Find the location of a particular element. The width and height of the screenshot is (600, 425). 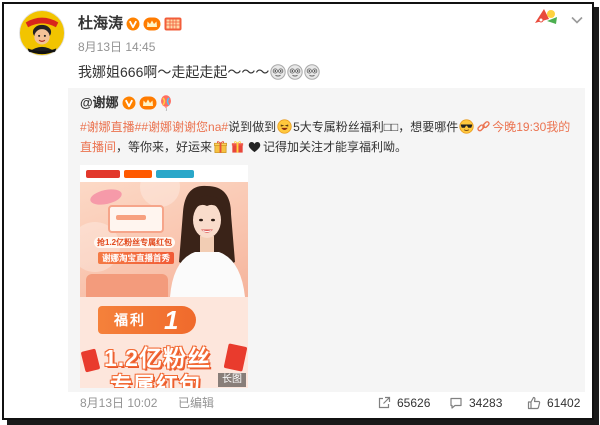

post-timestamp: 8月13日 14:45 is located at coordinates (116, 47).